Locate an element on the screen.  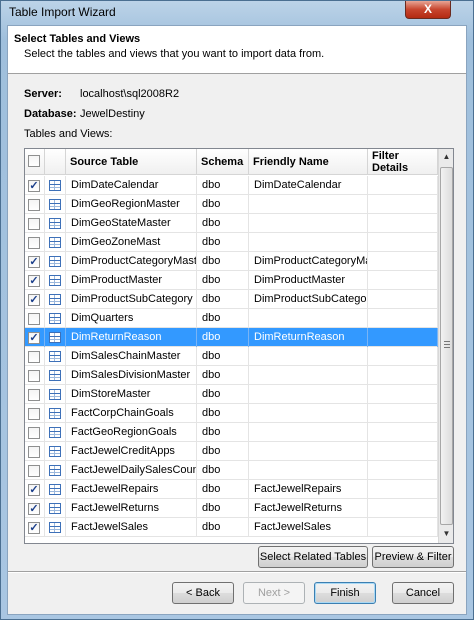
column-header-friendly-name: Friendly Name is located at coordinates (308, 162).